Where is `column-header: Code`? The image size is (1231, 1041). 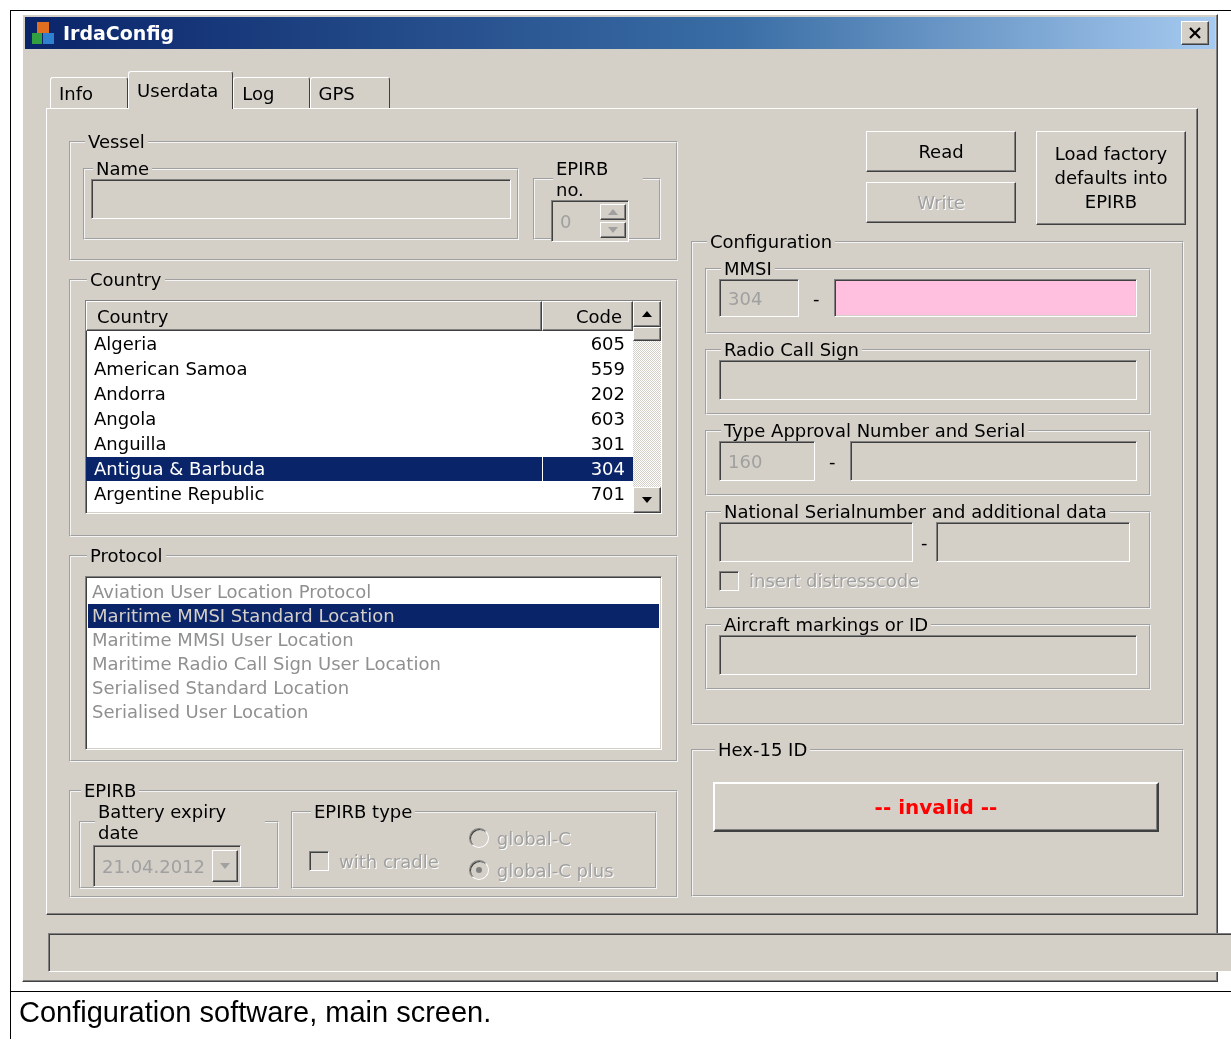
column-header: Code is located at coordinates (587, 316).